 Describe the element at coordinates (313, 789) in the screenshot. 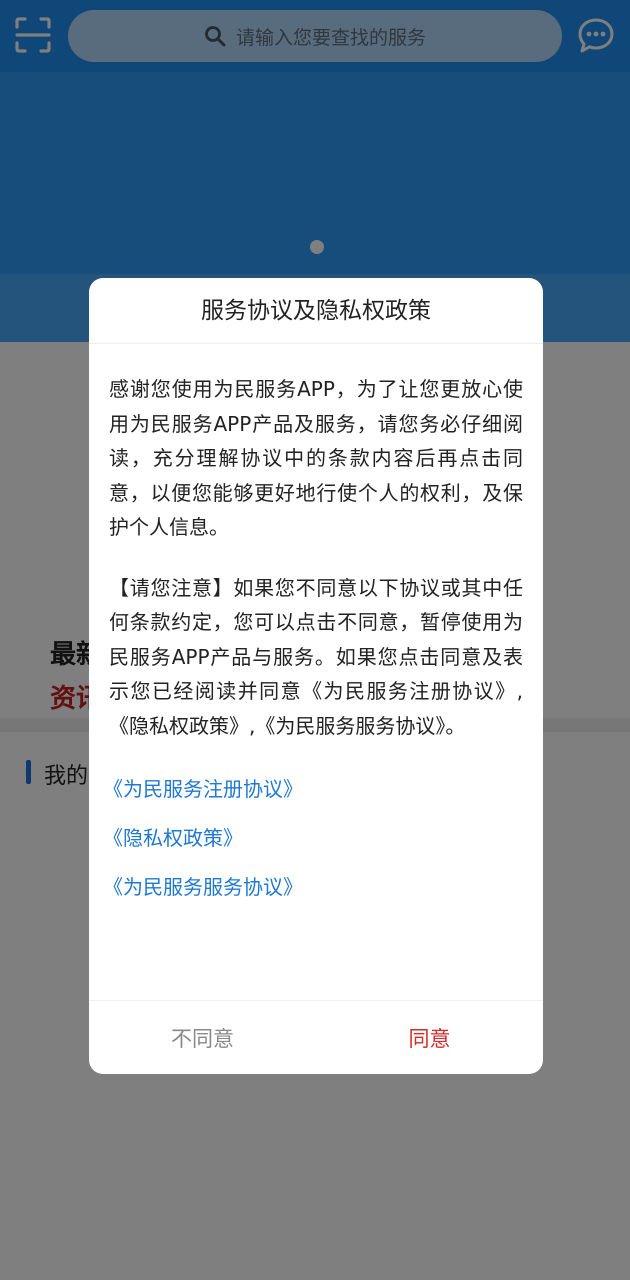

I see `link-registration-agreement: 《为民服务注册协议》` at that location.